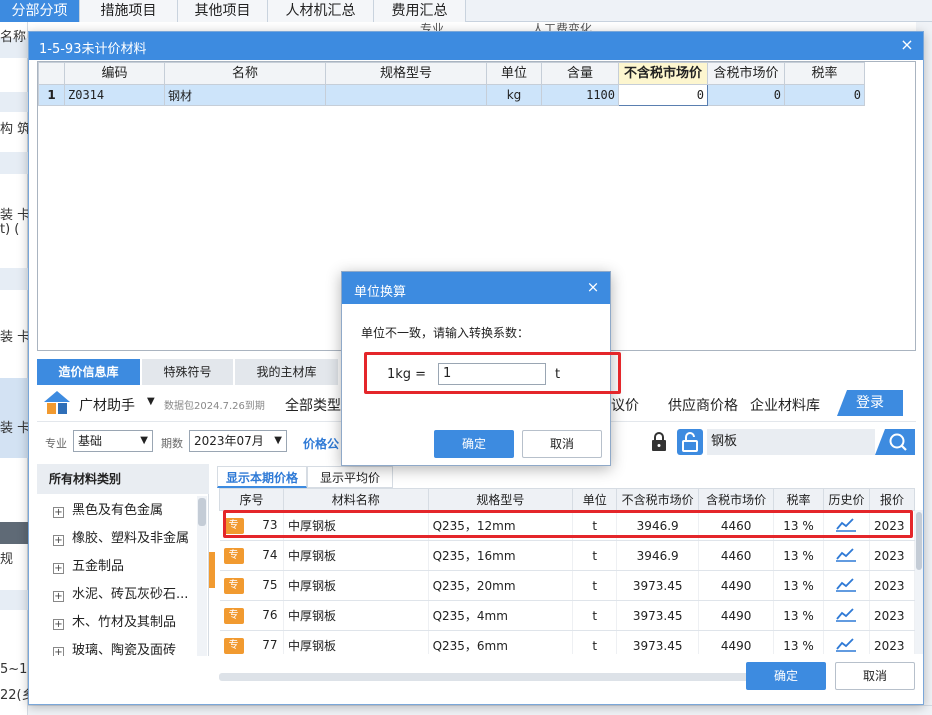  I want to click on enterprise-library-link: 企业材料库, so click(785, 405).